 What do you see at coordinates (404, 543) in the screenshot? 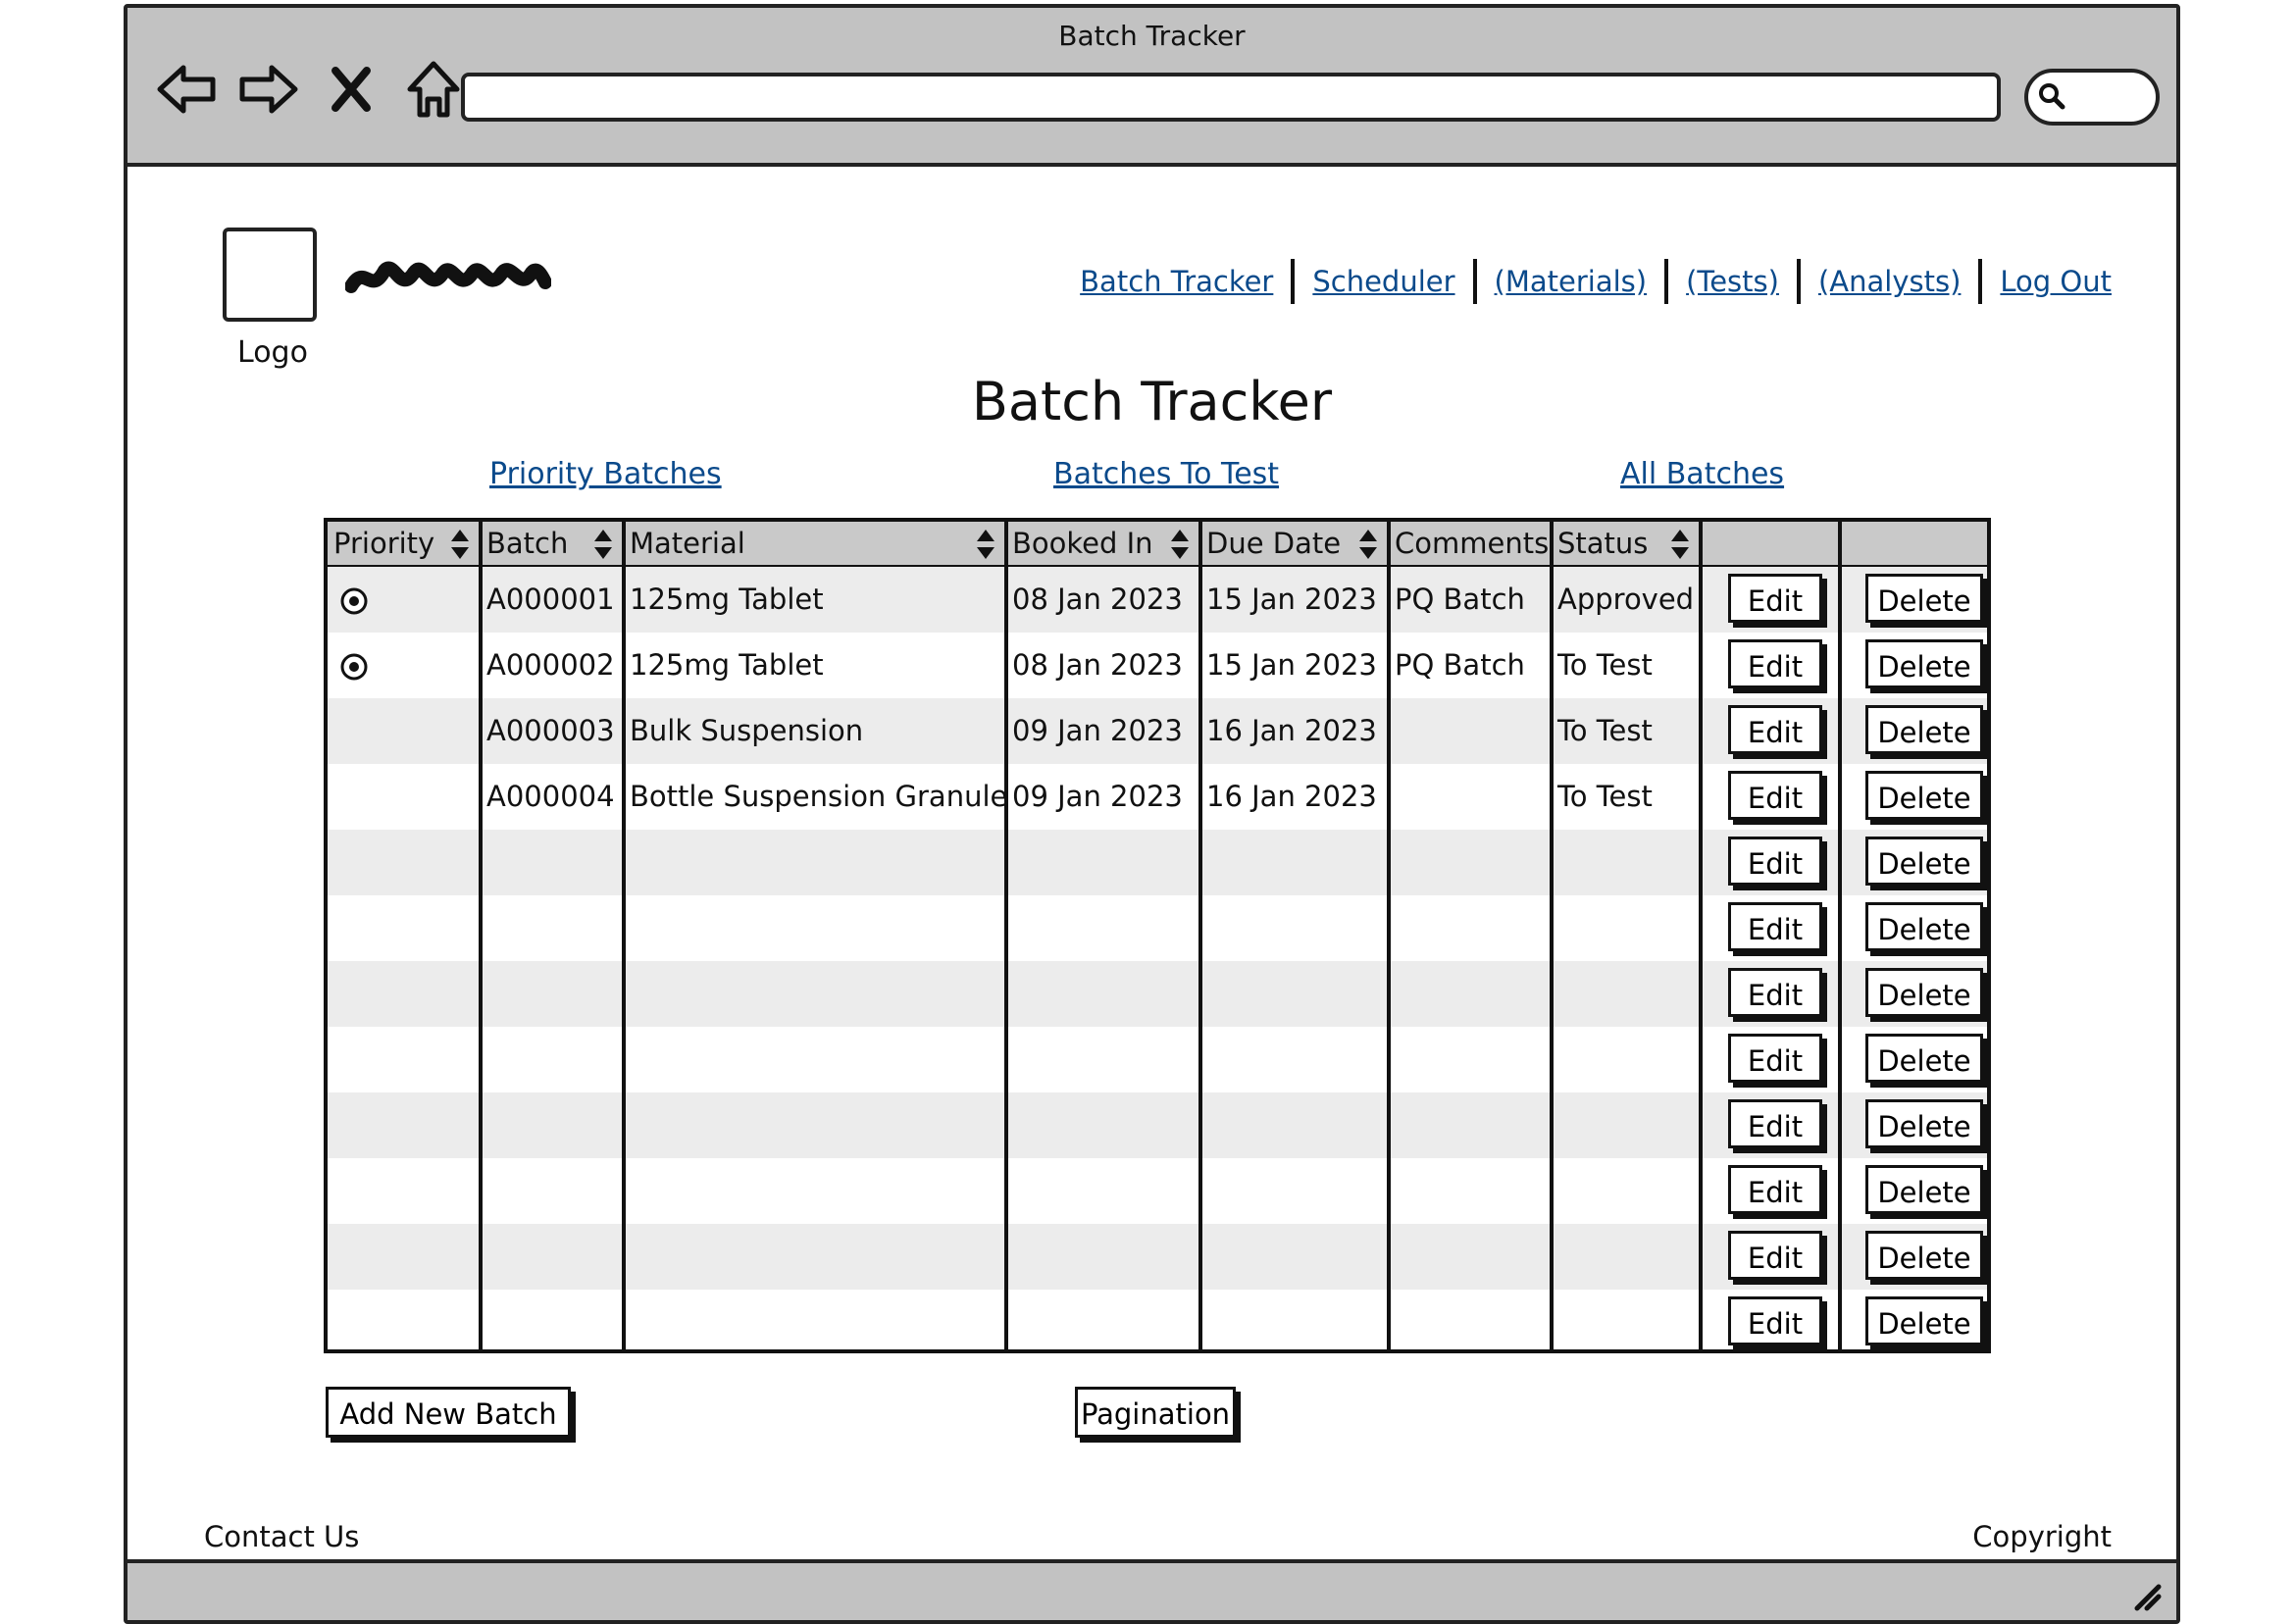
I see `column-header-priority: Priority` at bounding box center [404, 543].